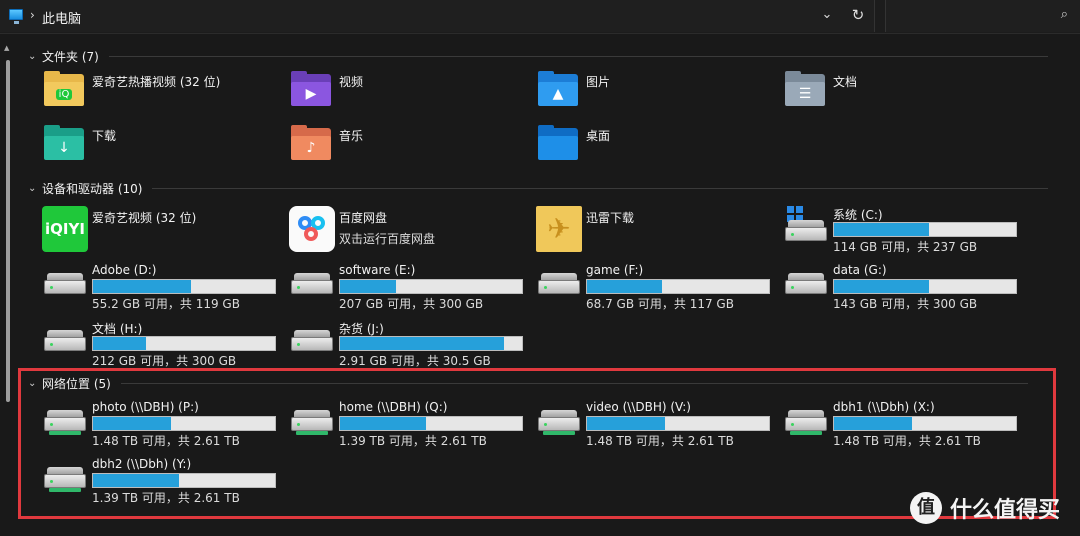 This screenshot has height=536, width=1080. I want to click on iqiyi-app-icon: iQIYI, so click(65, 229).